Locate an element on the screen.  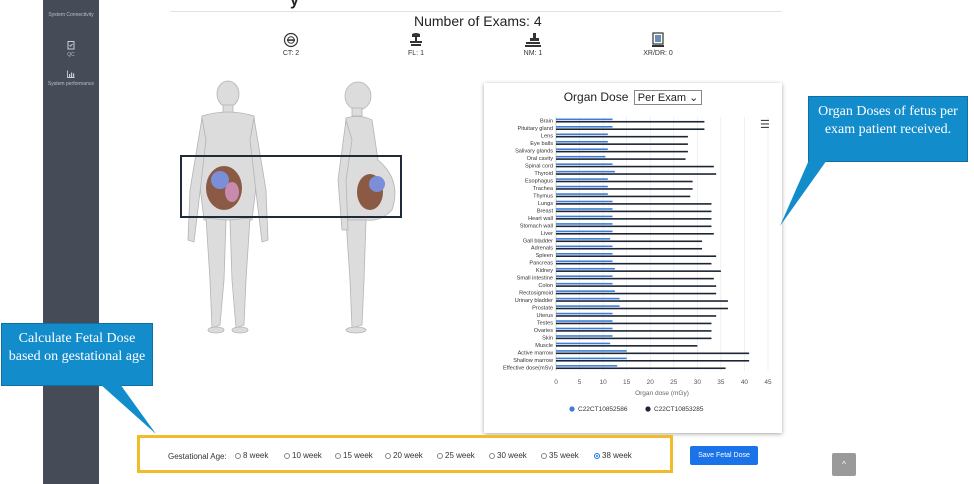
sidebar-item-system-performance: System performance is located at coordinates (71, 78).